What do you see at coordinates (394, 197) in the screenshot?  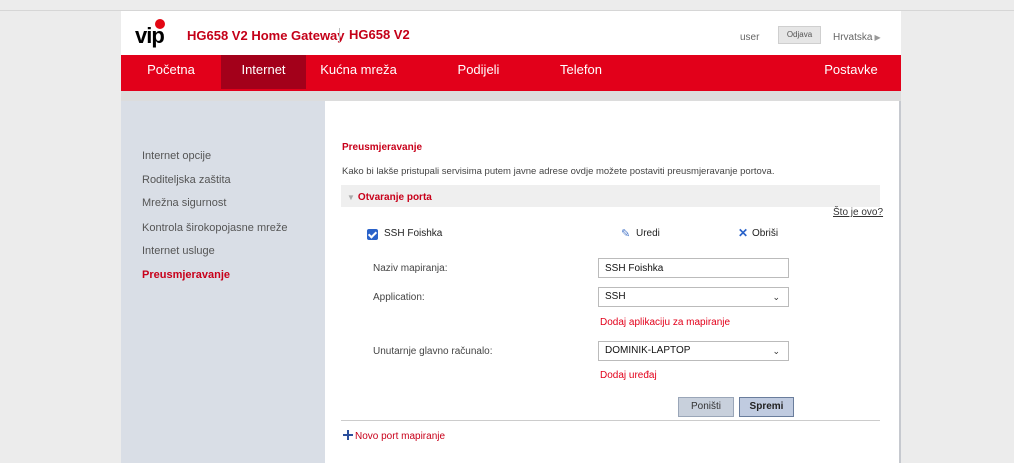 I see `section-title-label: Otvaranje porta` at bounding box center [394, 197].